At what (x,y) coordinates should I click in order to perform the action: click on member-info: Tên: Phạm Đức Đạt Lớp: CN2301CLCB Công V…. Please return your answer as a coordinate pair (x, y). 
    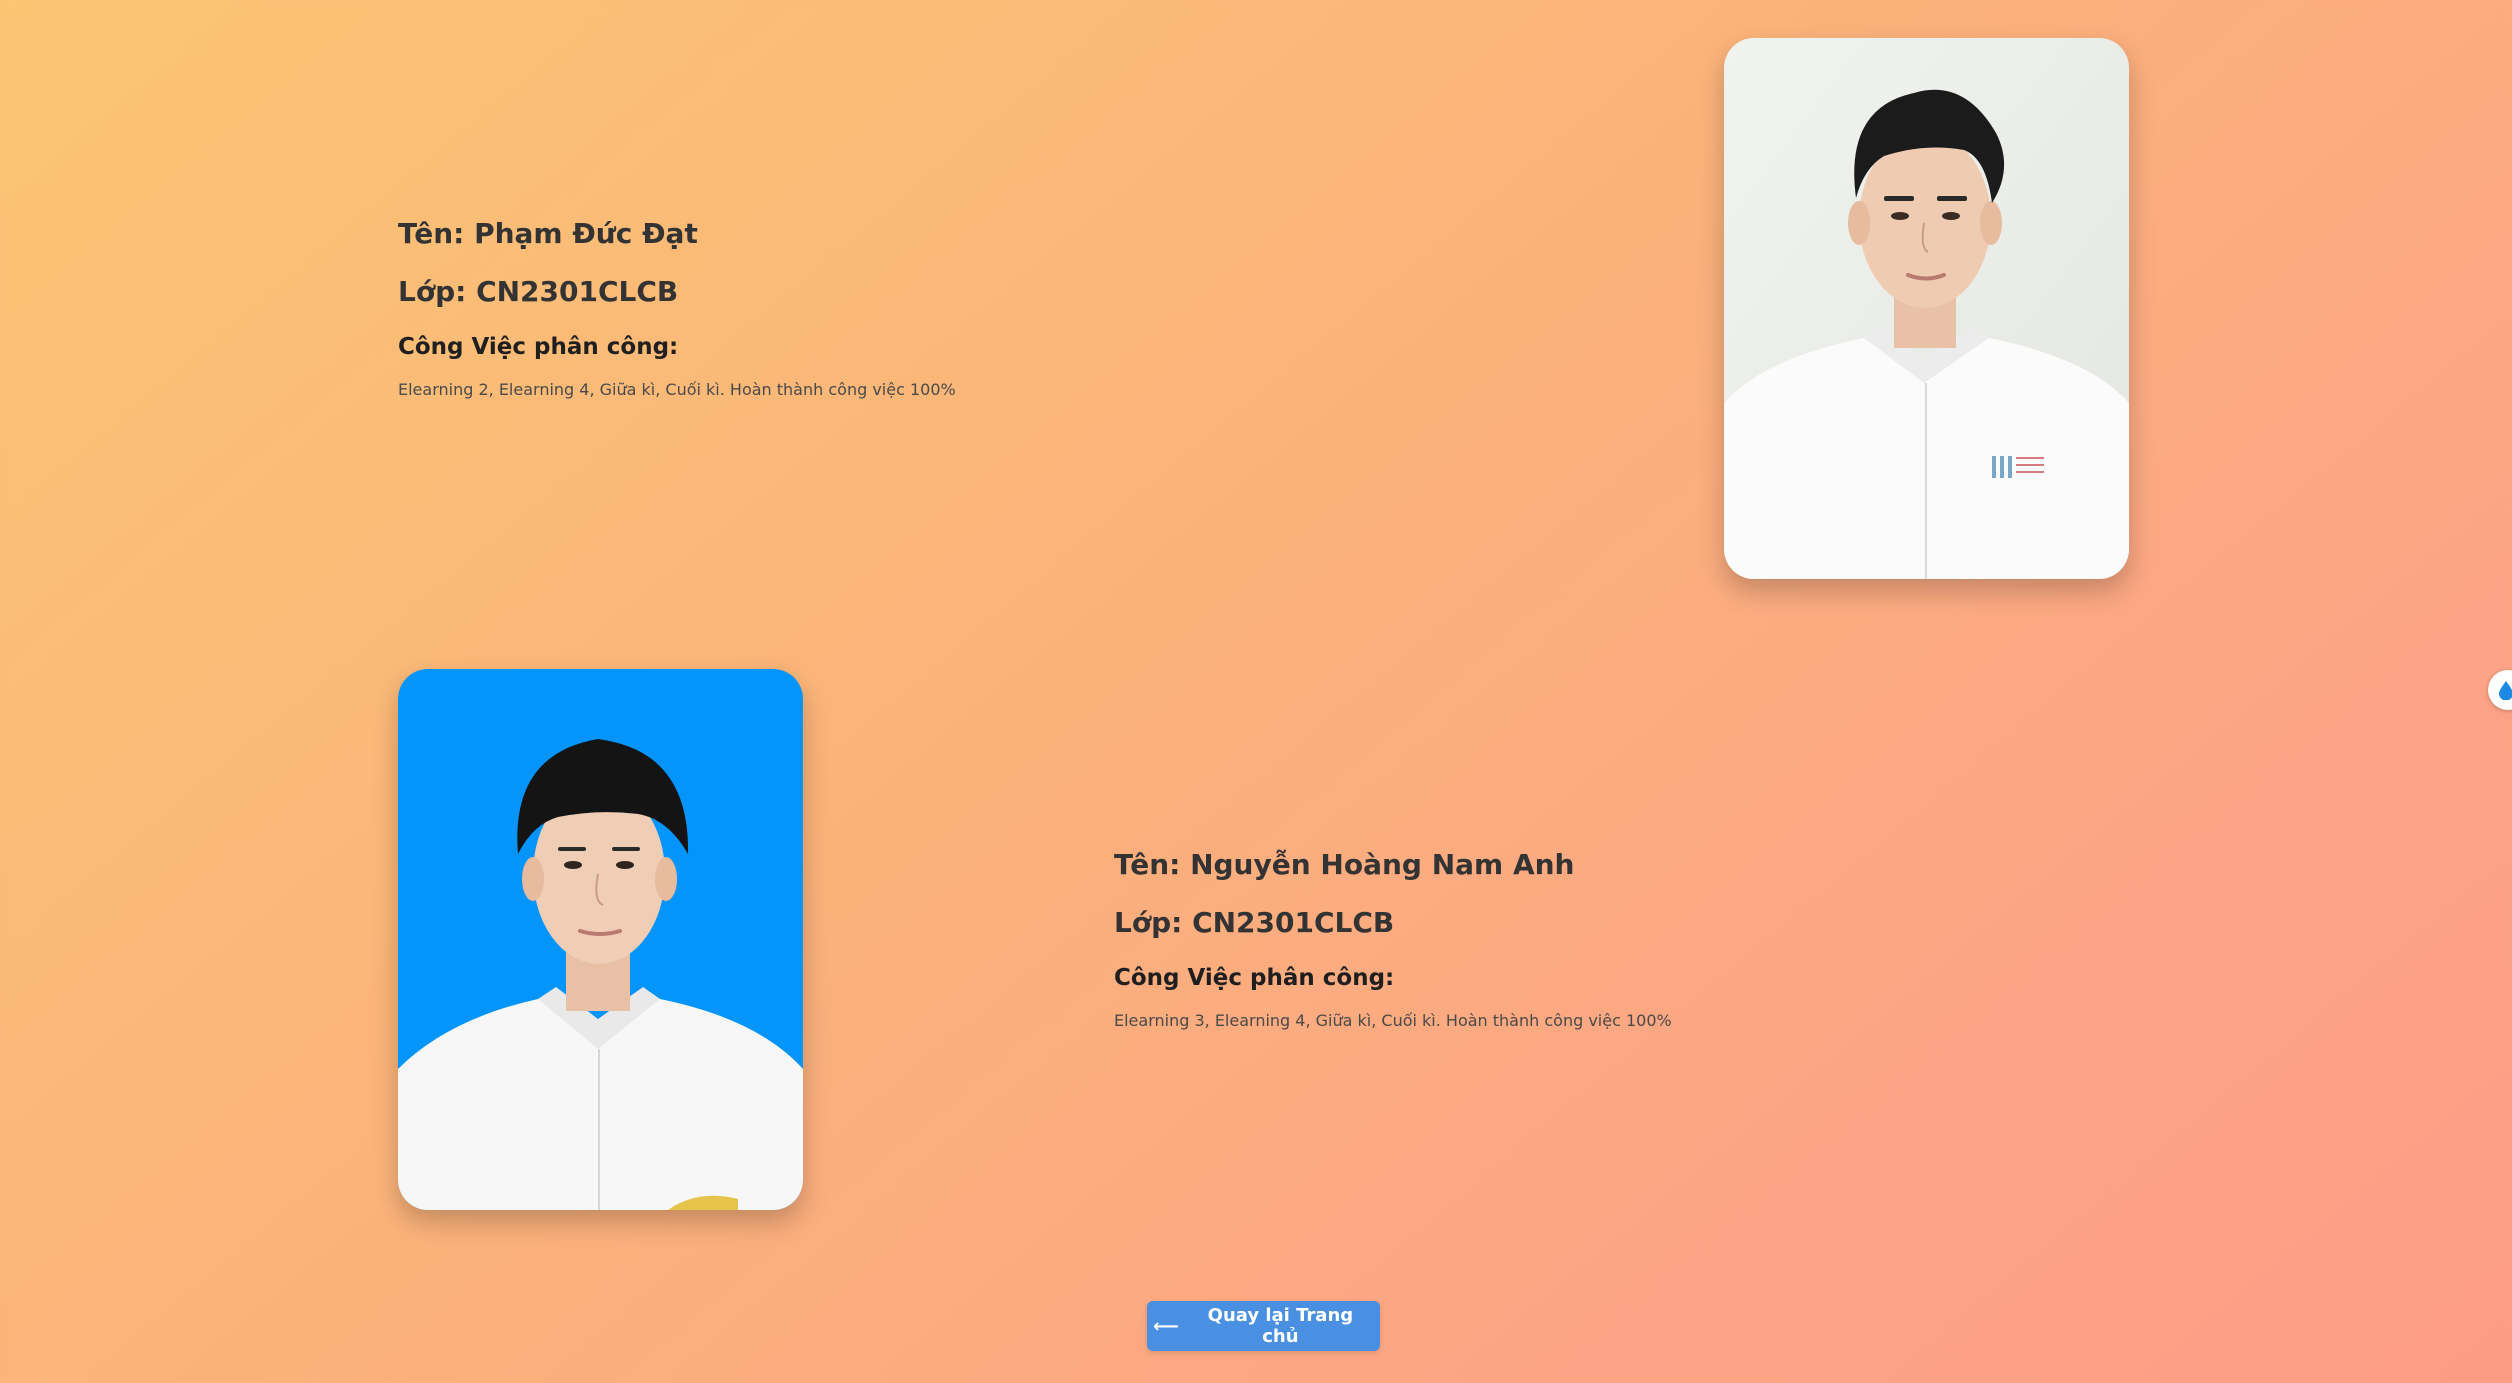
    Looking at the image, I should click on (677, 308).